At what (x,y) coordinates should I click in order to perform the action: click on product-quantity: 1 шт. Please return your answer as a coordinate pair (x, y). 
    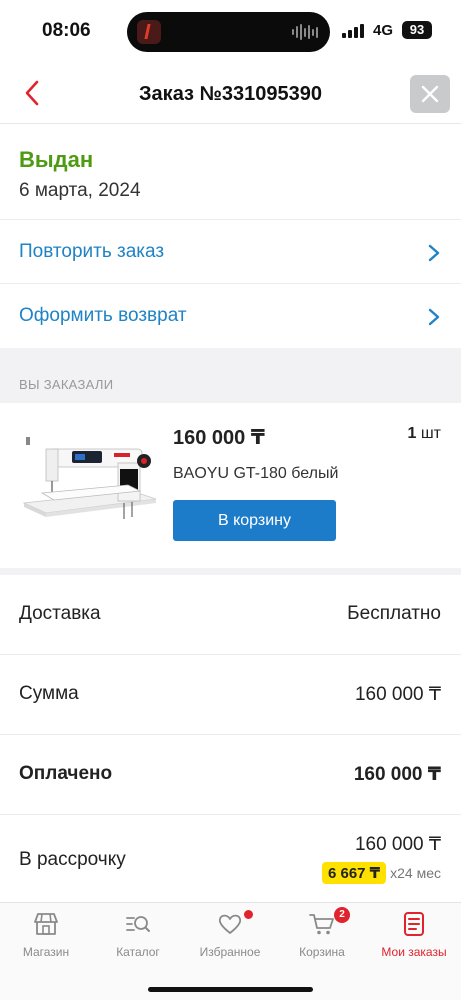
    Looking at the image, I should click on (424, 434).